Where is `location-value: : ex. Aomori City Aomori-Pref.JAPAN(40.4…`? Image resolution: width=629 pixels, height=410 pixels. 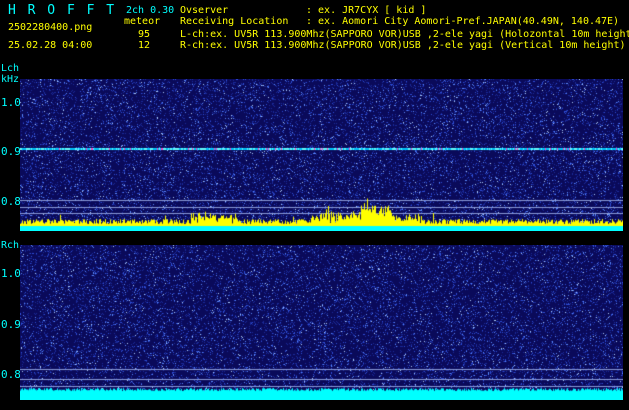
location-value: : ex. Aomori City Aomori-Pref.JAPAN(40.4… is located at coordinates (463, 21).